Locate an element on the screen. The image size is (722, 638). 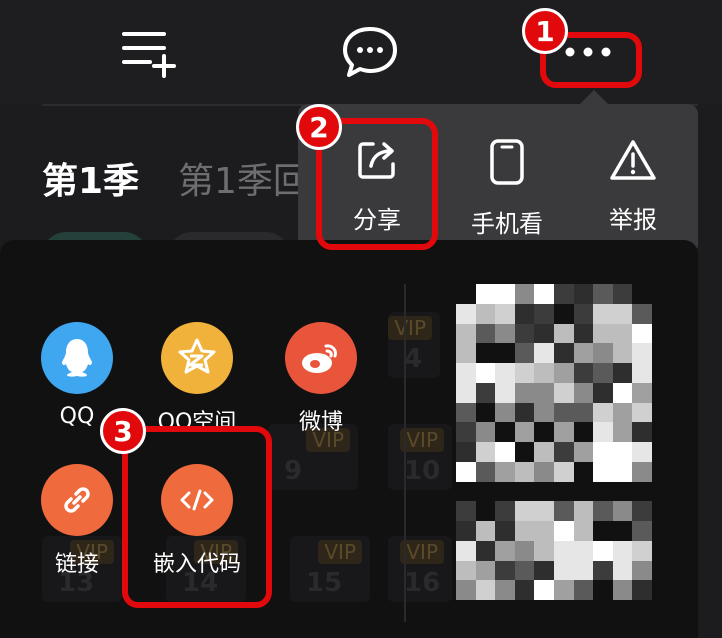
season-tab-active: 第1季 is located at coordinates (90, 178).